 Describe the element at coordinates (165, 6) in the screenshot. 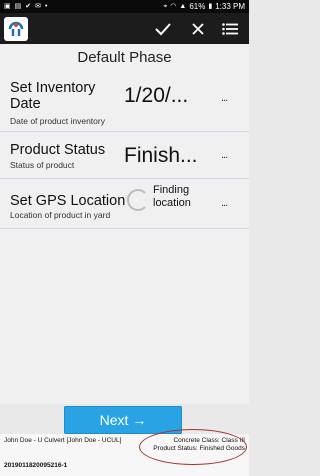

I see `location-icon: ⌖` at that location.